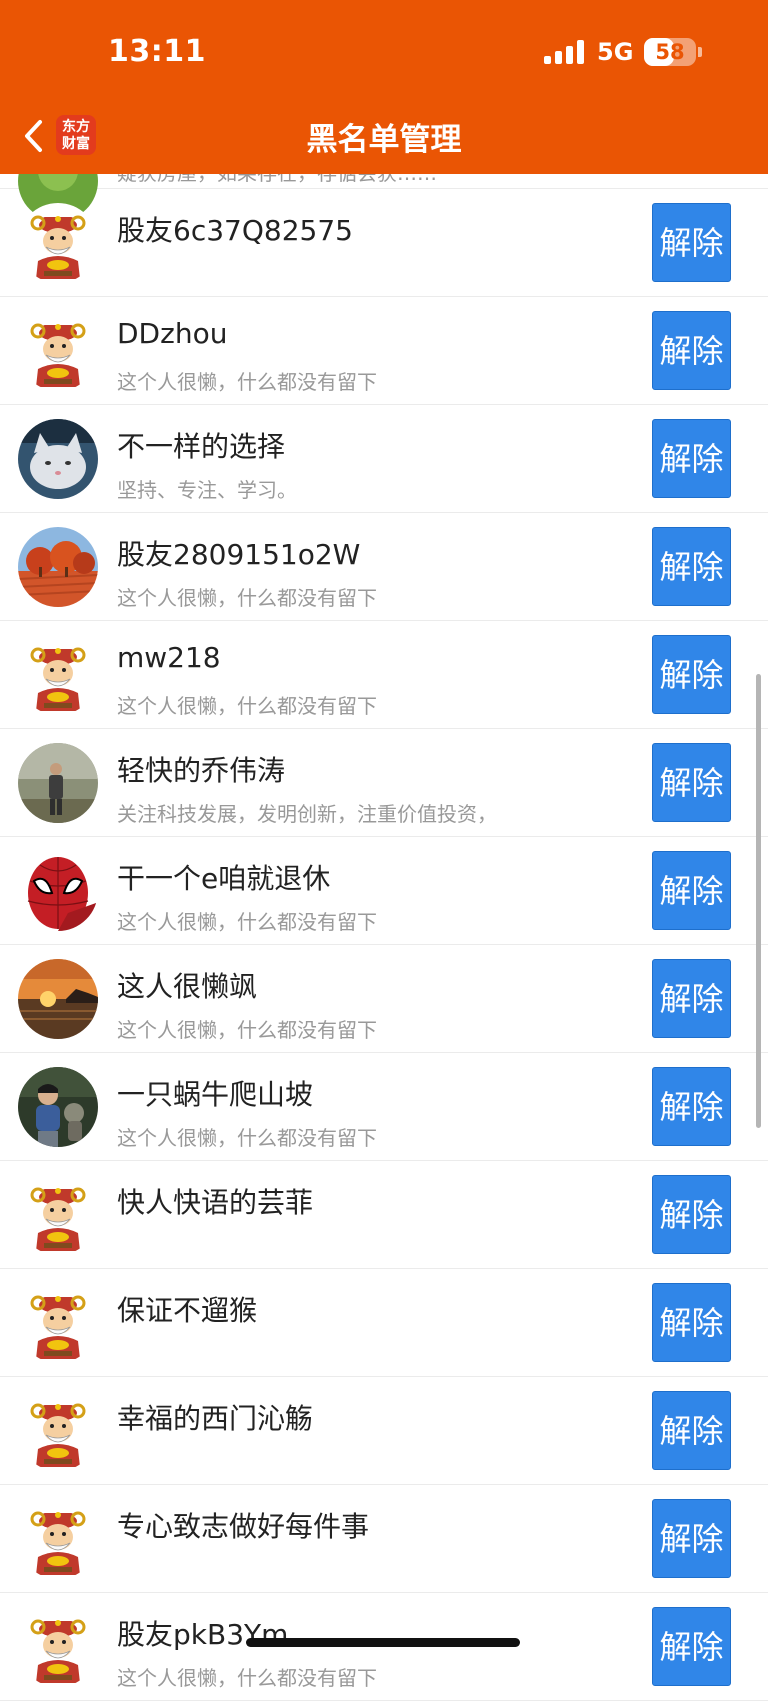  Describe the element at coordinates (203, 1634) in the screenshot. I see `user-name: 股友pkB3Ym` at that location.